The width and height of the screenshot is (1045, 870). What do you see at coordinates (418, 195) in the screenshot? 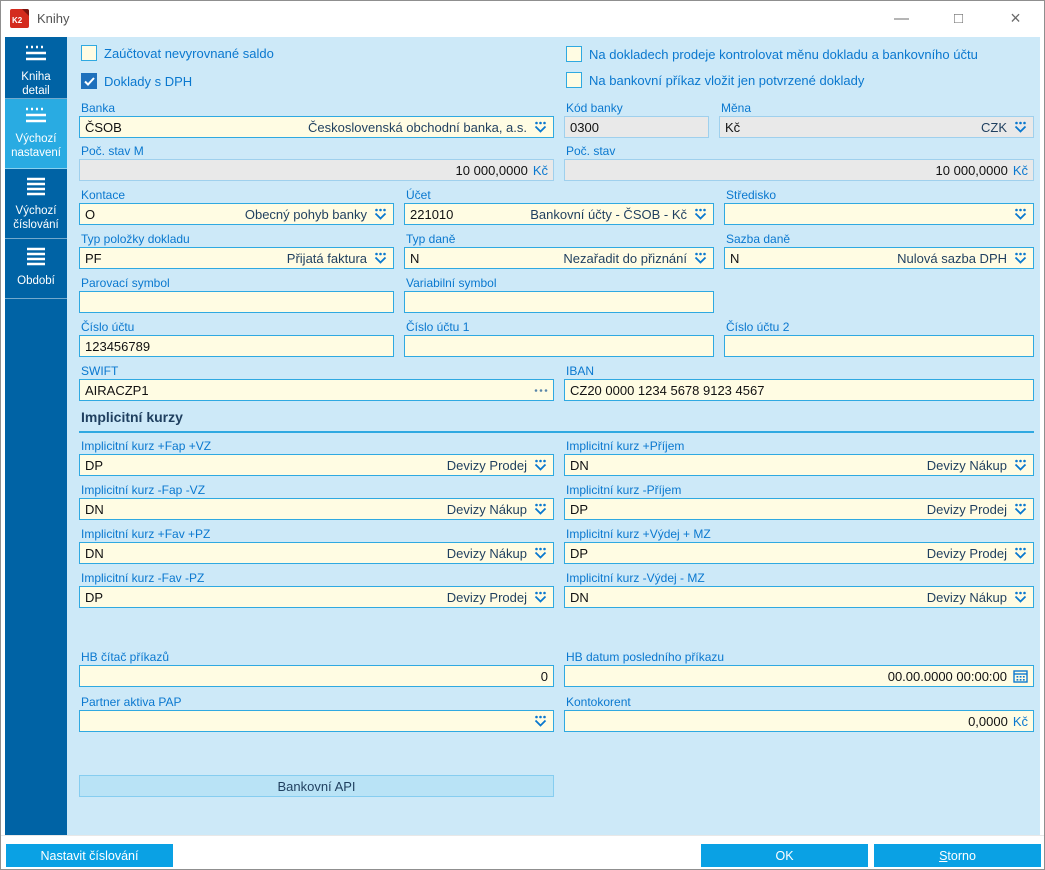
I see `field-label: Účet` at bounding box center [418, 195].